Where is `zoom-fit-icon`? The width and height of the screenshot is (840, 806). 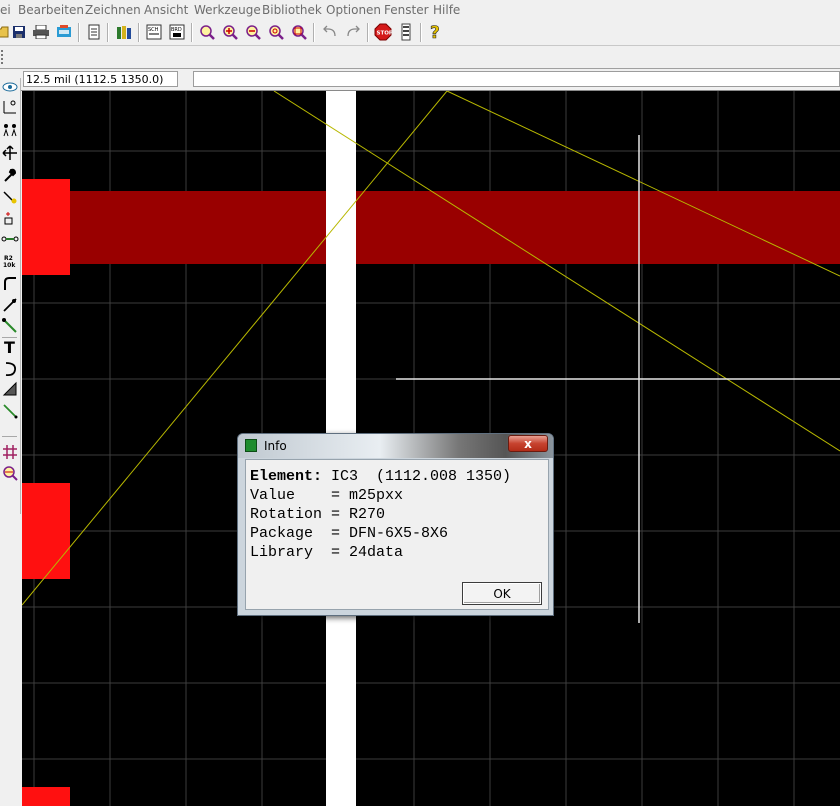
zoom-fit-icon is located at coordinates (207, 32).